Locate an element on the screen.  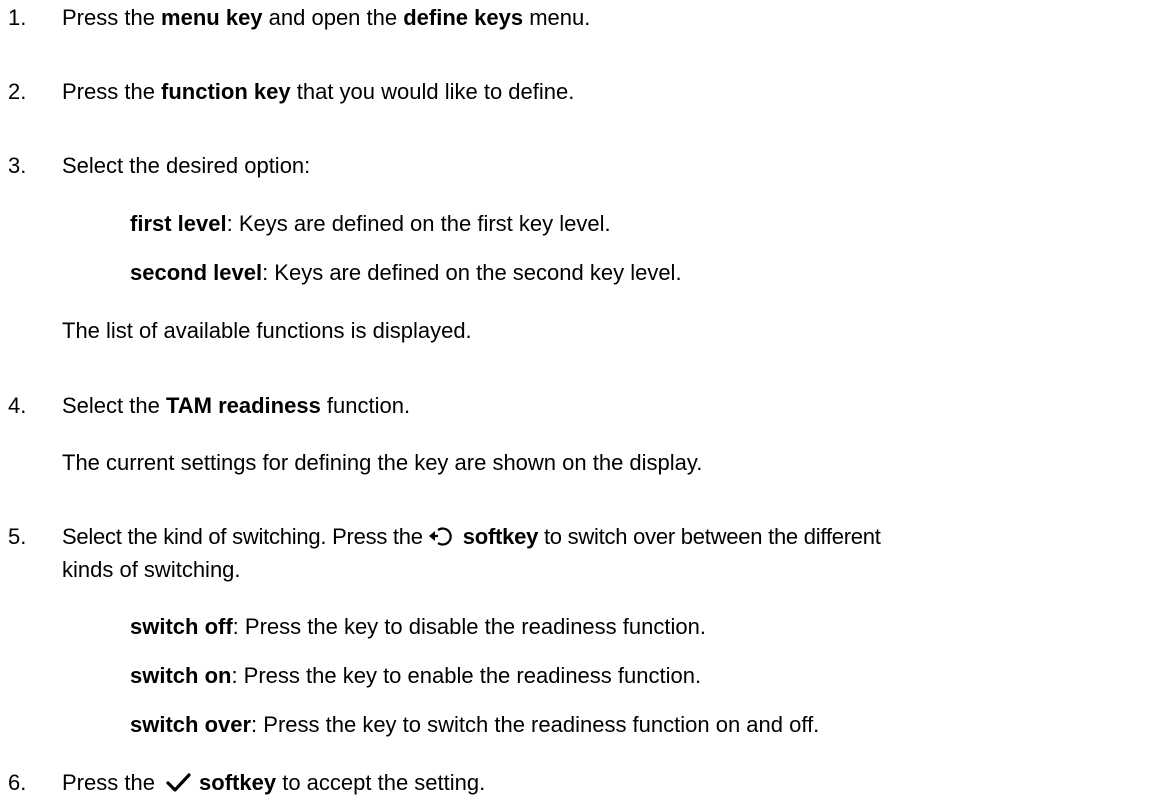
step-text: Select the is located at coordinates (114, 405).